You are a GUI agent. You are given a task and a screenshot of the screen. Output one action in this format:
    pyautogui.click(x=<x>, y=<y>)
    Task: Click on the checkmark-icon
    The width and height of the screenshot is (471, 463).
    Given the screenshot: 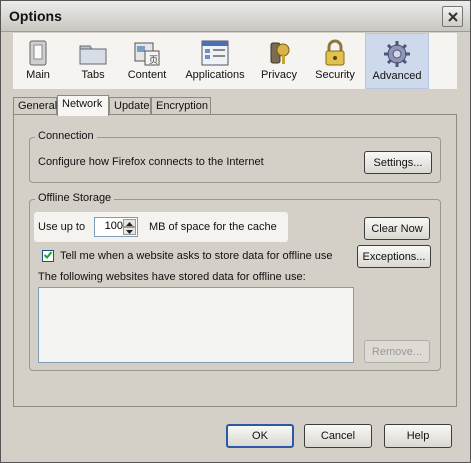 What is the action you would take?
    pyautogui.click(x=48, y=256)
    